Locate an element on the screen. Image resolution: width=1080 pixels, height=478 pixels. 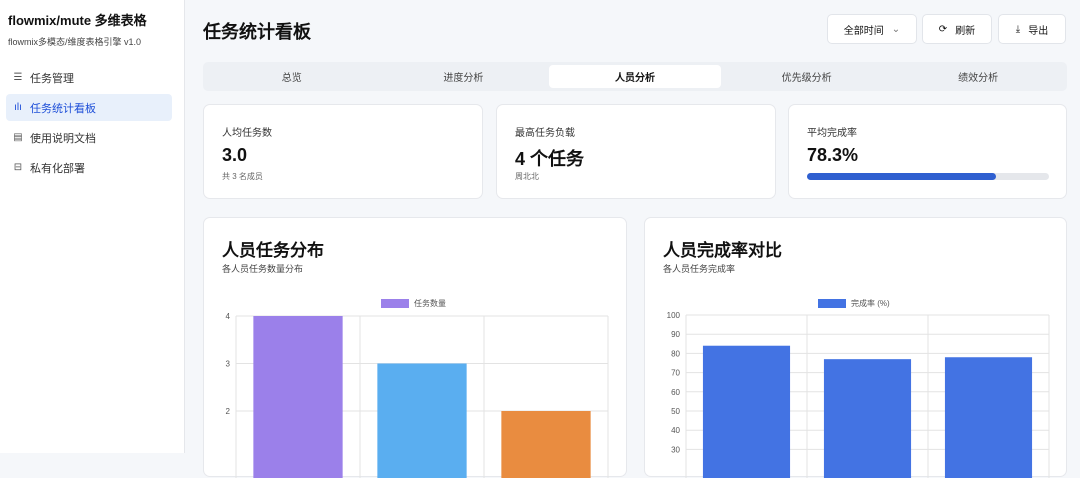
stat-label: 平均完成率 is located at coordinates (832, 131).